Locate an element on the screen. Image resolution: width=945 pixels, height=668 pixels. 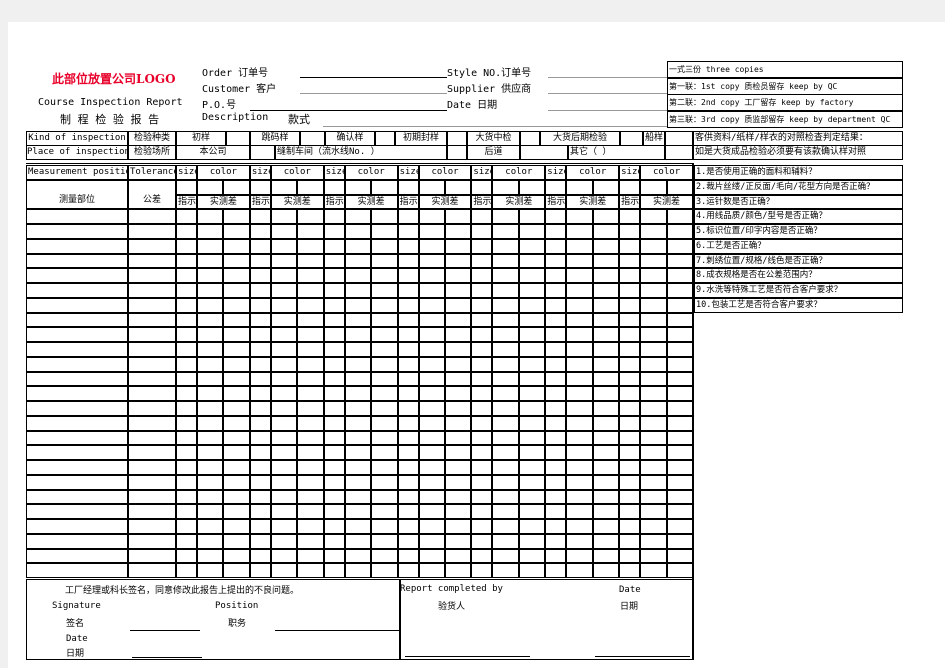
date-field is located at coordinates (607, 110).